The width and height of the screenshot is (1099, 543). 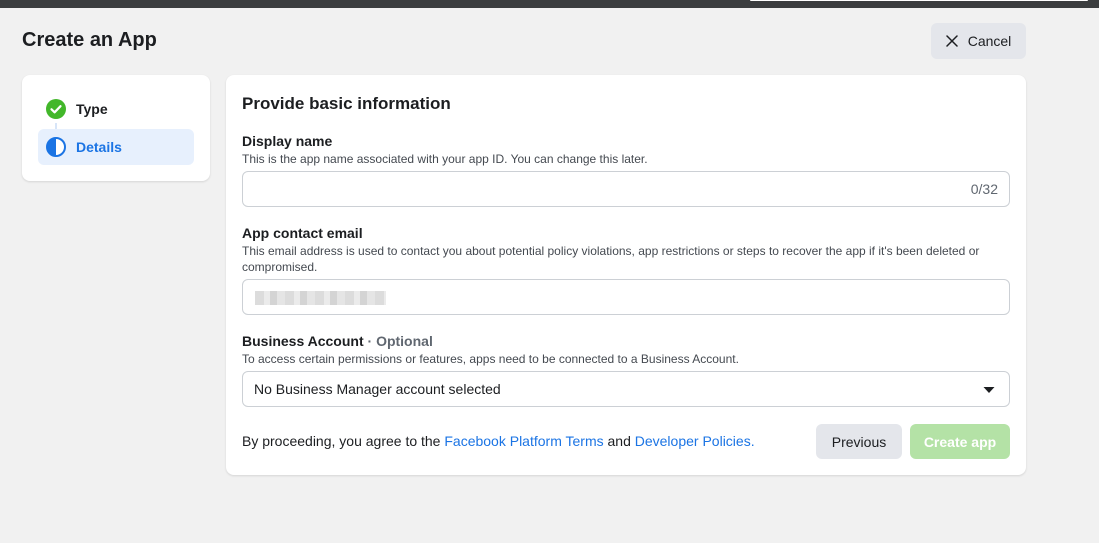 I want to click on contact-email-label: App contact email, so click(x=302, y=233).